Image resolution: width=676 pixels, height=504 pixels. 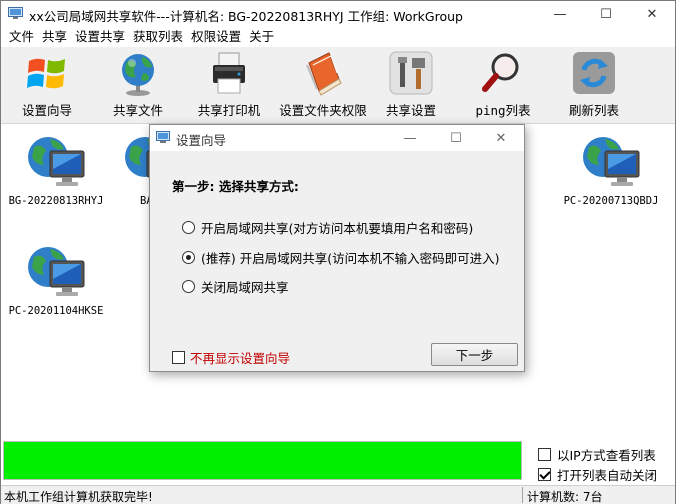 I want to click on menu-bar: 文件 共享 设置共享 获取列表 权限设置 关于, so click(x=338, y=37).